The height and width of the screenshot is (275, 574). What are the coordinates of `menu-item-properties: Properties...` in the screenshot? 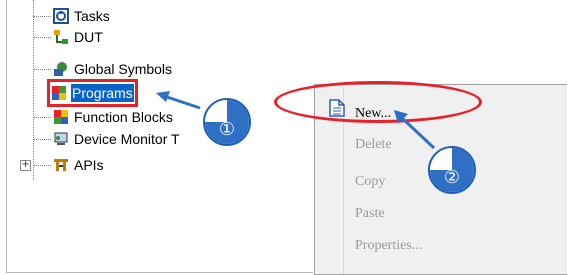 It's located at (388, 246).